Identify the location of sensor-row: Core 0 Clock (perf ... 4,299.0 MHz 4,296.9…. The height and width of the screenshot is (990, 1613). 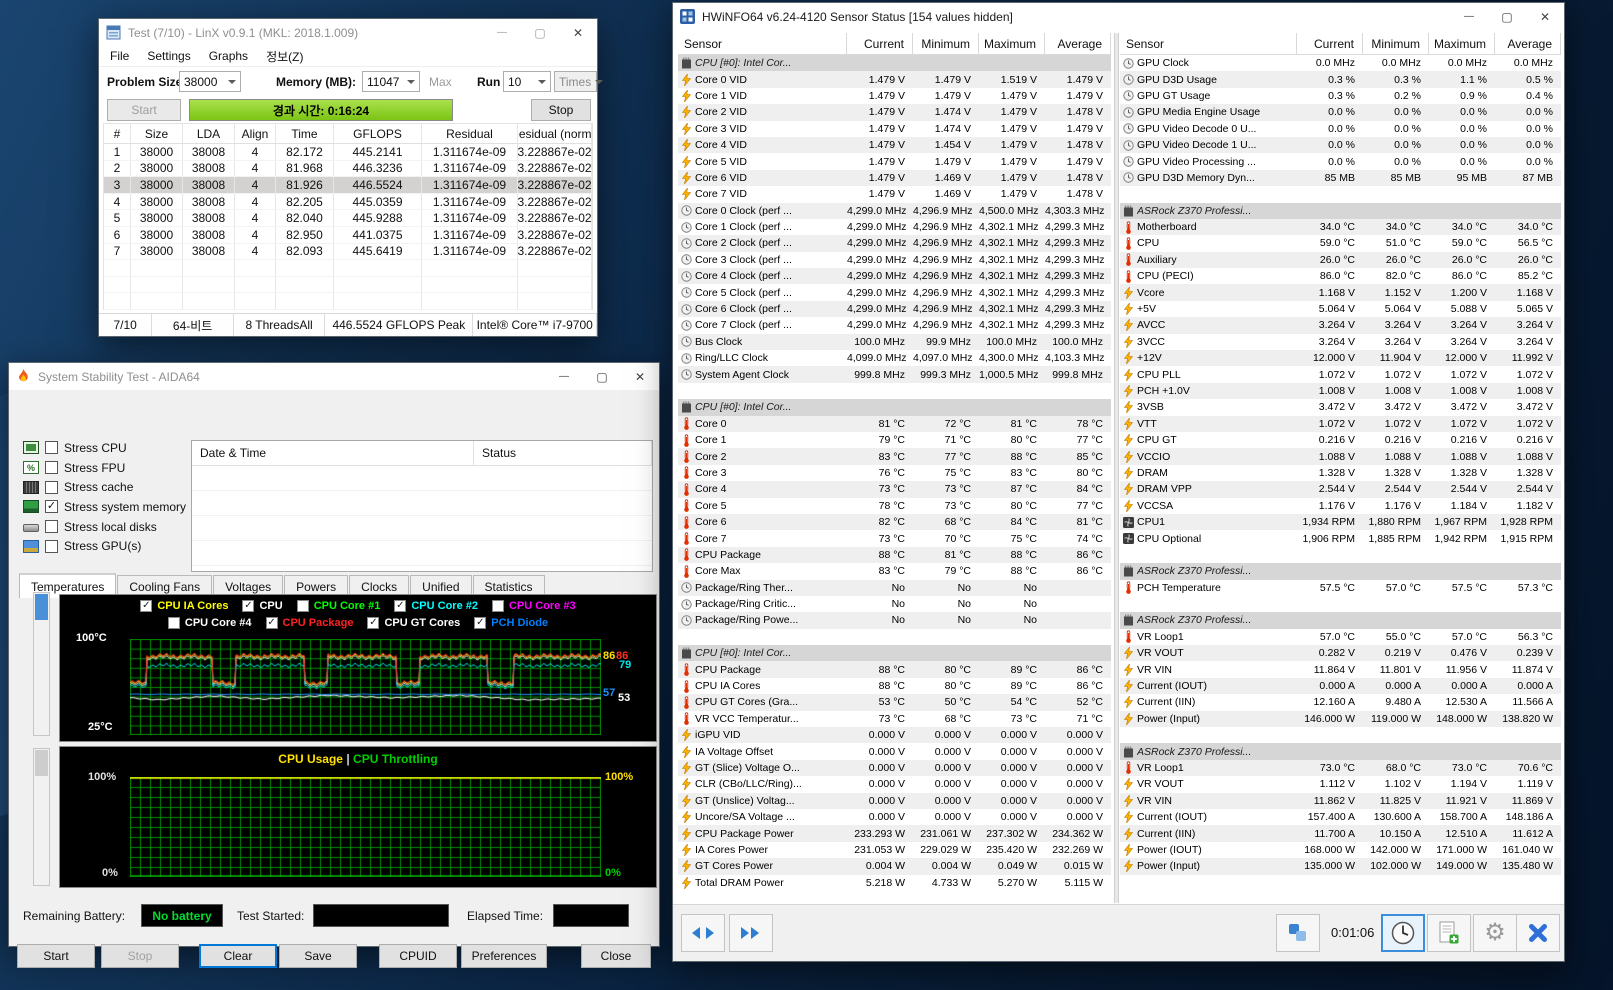
(894, 210).